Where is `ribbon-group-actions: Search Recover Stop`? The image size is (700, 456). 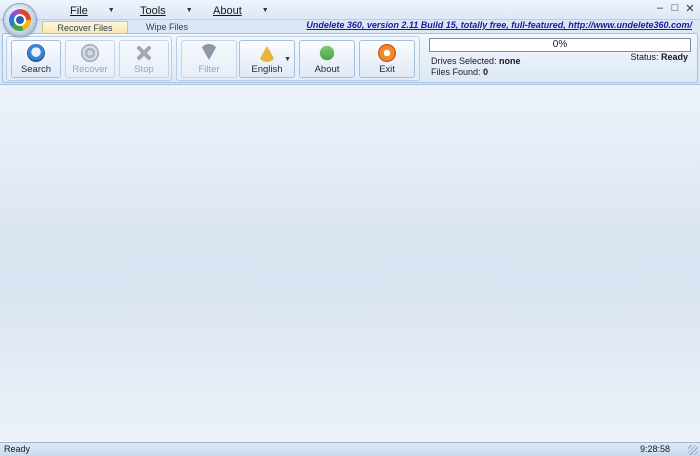 ribbon-group-actions: Search Recover Stop is located at coordinates (89, 58).